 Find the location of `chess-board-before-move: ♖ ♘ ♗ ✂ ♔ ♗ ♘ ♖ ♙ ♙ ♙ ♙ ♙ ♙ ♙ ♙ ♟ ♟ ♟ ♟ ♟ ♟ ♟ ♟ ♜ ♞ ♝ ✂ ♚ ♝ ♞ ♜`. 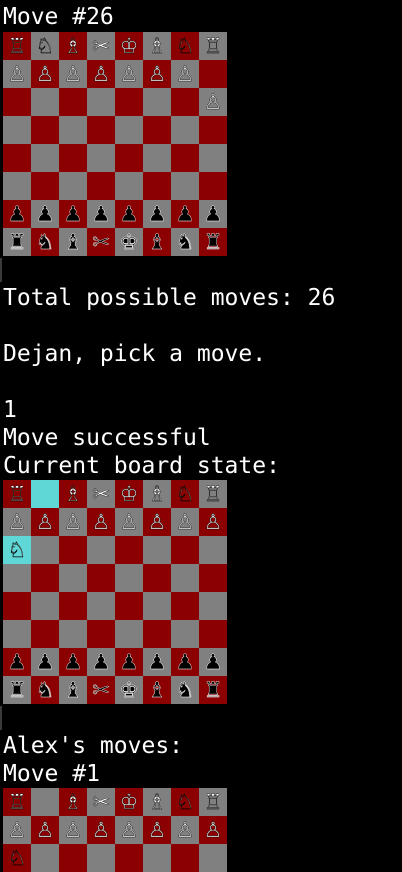

chess-board-before-move: ♖ ♘ ♗ ✂ ♔ ♗ ♘ ♖ ♙ ♙ ♙ ♙ ♙ ♙ ♙ ♙ ♟ ♟ ♟ ♟ ♟ ♟ ♟ ♟ ♜ ♞ ♝ ✂ ♚ ♝ ♞ ♜ is located at coordinates (115, 144).